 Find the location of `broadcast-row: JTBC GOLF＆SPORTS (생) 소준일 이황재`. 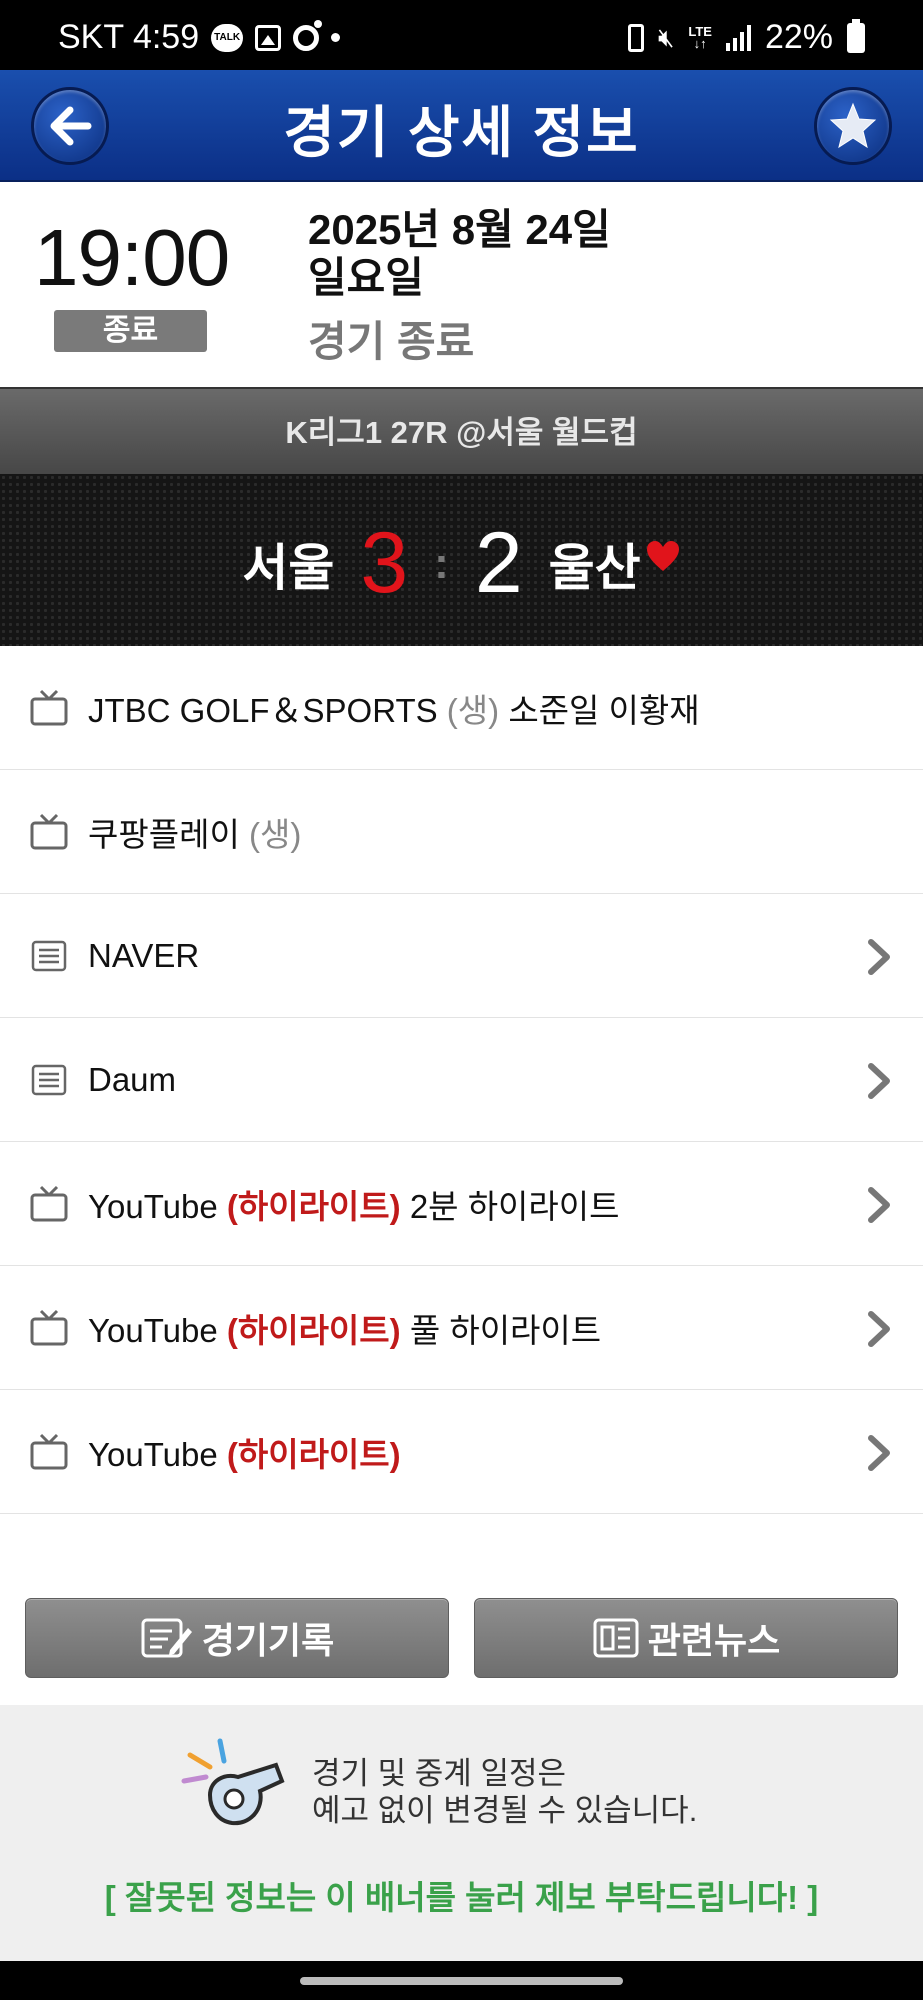

broadcast-row: JTBC GOLF＆SPORTS (생) 소준일 이황재 is located at coordinates (461, 708).